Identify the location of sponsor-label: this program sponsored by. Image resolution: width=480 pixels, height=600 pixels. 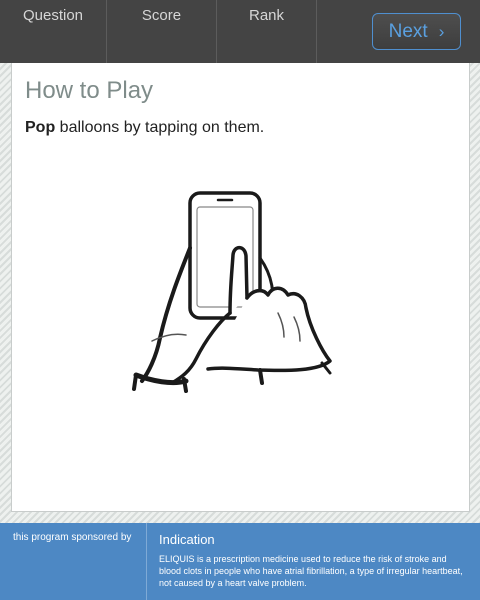
(73, 561).